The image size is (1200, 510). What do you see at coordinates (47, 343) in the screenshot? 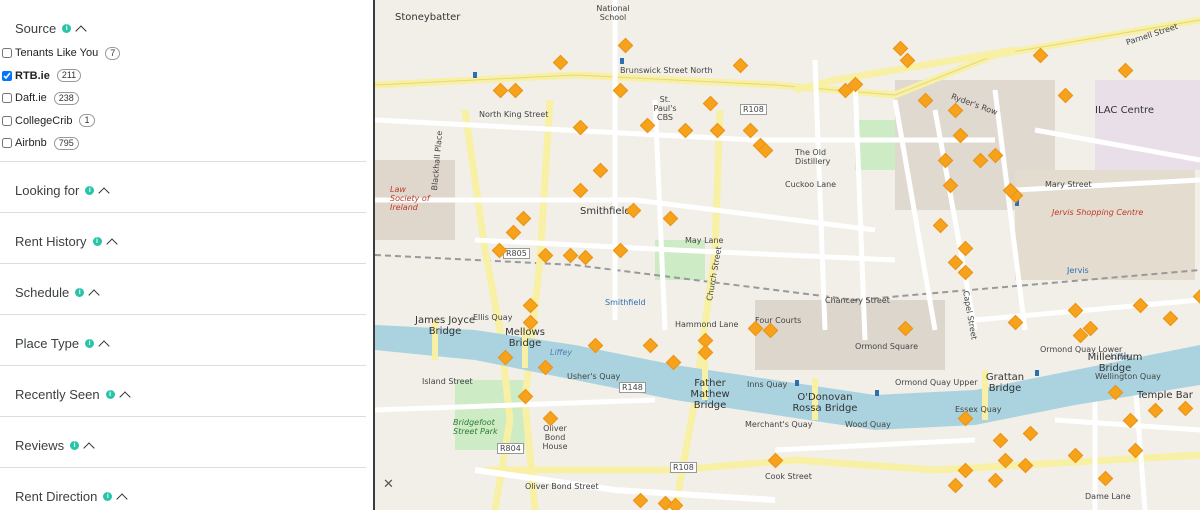
I see `section-title: Place Type` at bounding box center [47, 343].